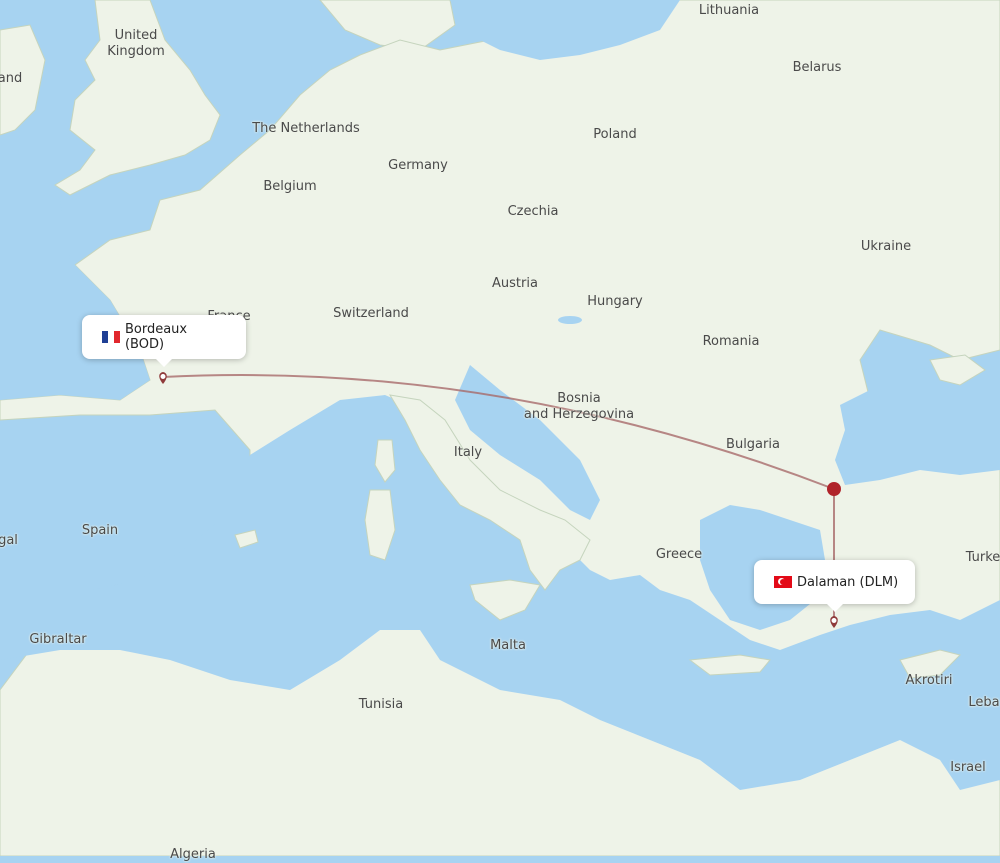 This screenshot has width=1000, height=863. What do you see at coordinates (9, 540) in the screenshot?
I see `label-portugal: gal` at bounding box center [9, 540].